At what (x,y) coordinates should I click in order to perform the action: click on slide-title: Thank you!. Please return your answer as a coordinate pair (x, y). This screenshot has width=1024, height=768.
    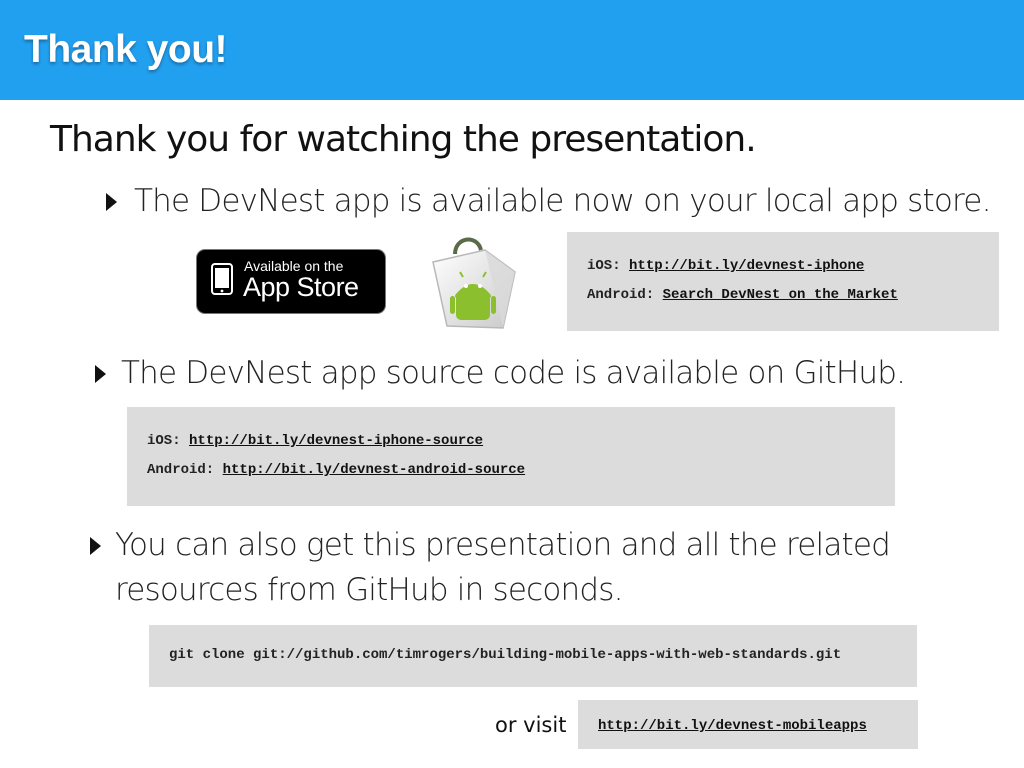
    Looking at the image, I should click on (126, 49).